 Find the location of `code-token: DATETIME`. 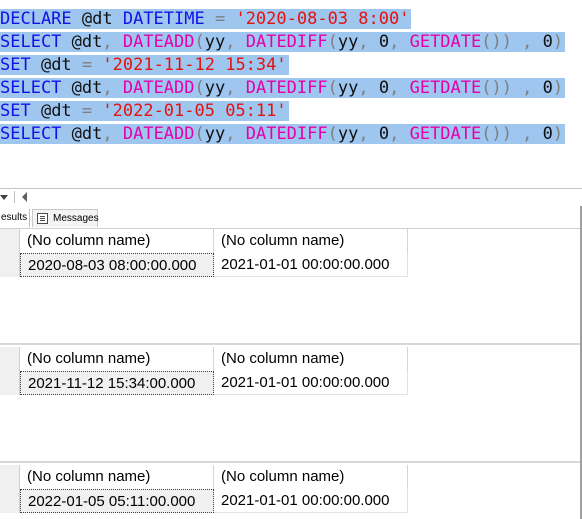

code-token: DATETIME is located at coordinates (163, 19).